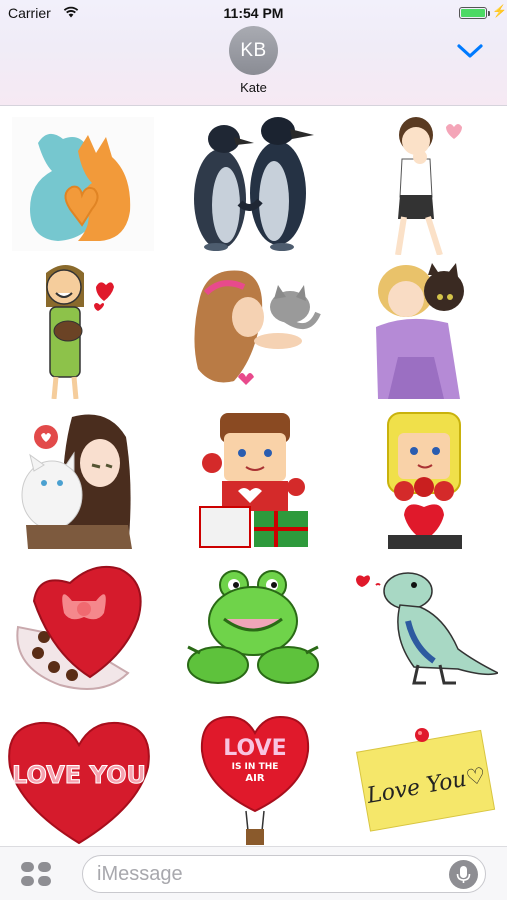 The height and width of the screenshot is (900, 507). I want to click on status-time: 11:54 PM, so click(253, 13).